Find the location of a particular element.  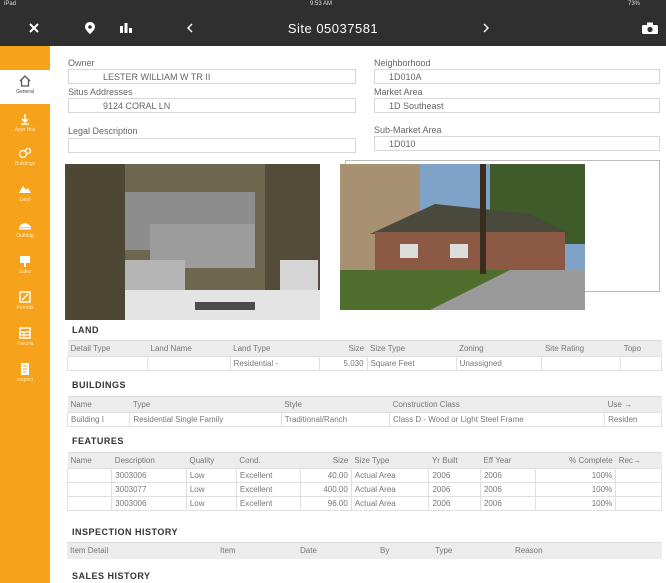

buildings-icon is located at coordinates (25, 153).